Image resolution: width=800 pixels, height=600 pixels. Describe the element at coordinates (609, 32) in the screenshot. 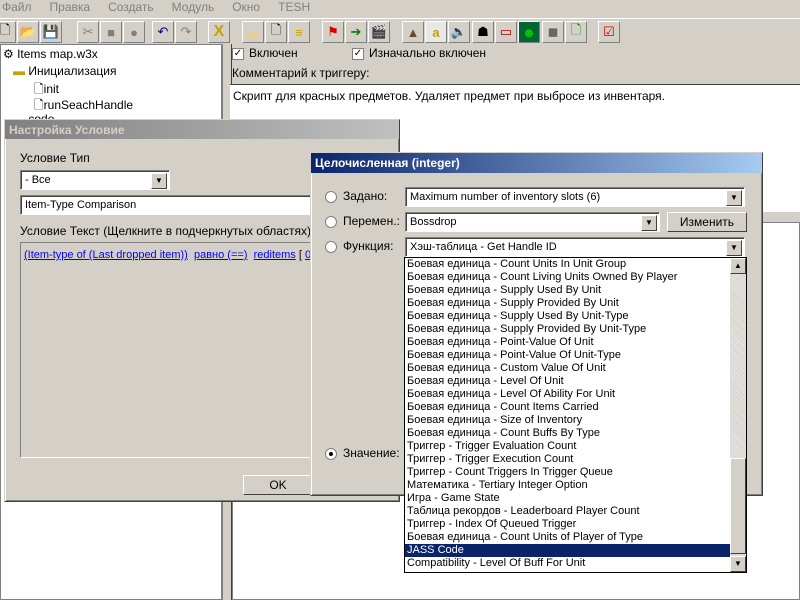

I see `checklist-icon: ☑` at that location.